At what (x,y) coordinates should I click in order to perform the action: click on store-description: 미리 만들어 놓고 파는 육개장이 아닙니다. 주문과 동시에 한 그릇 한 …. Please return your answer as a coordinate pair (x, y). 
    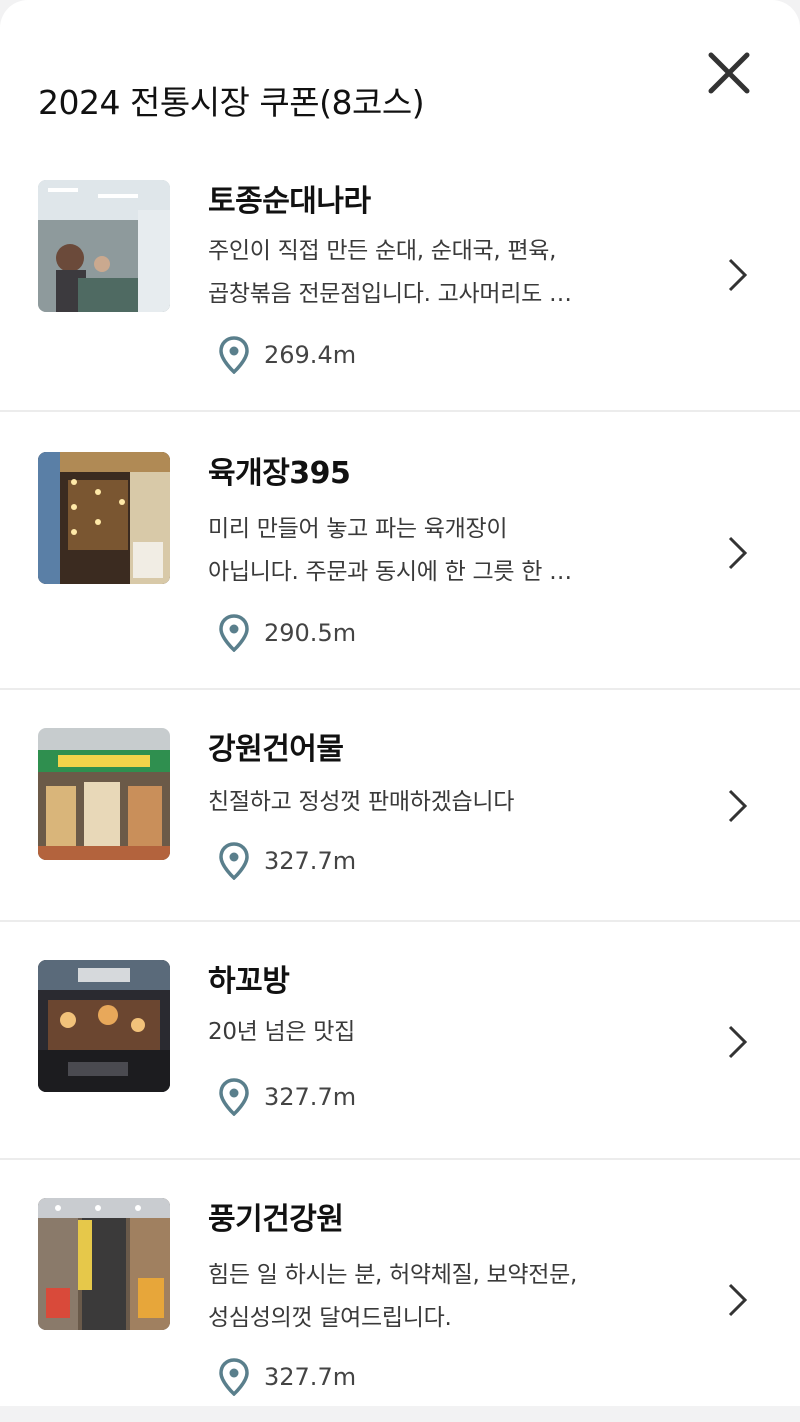
    Looking at the image, I should click on (418, 551).